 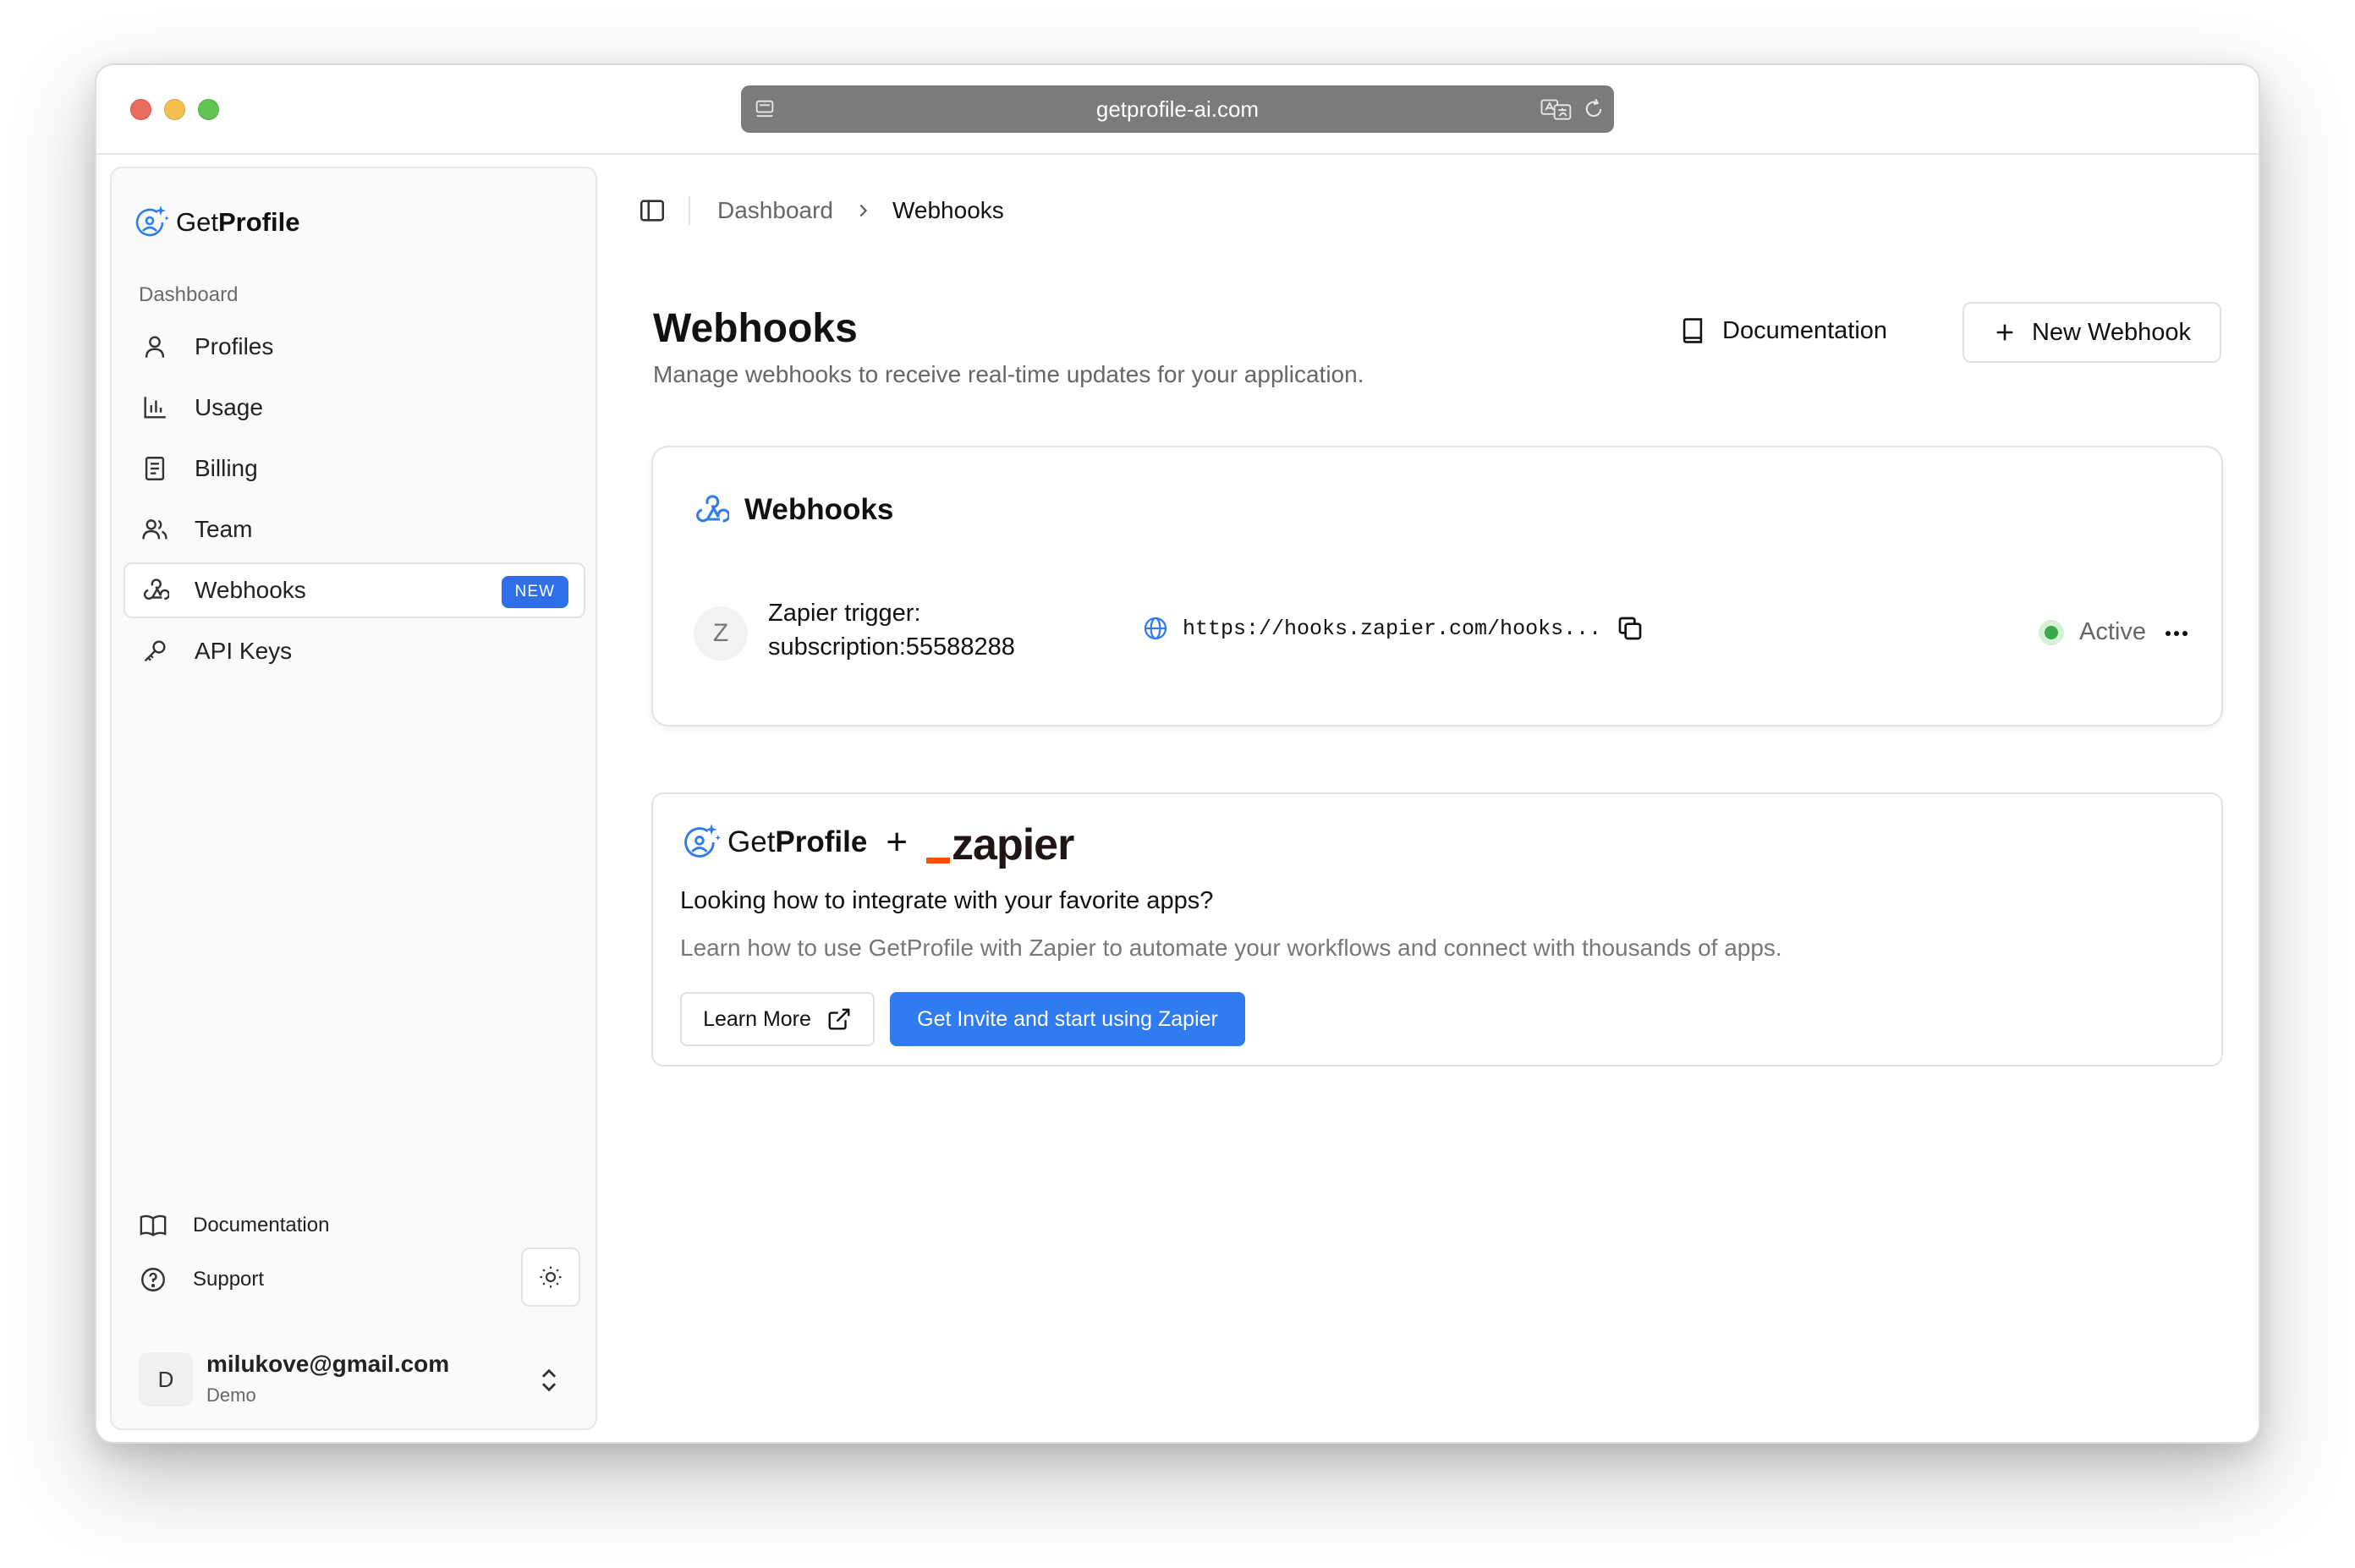 I want to click on learn-more-button: Learn More, so click(x=777, y=1019).